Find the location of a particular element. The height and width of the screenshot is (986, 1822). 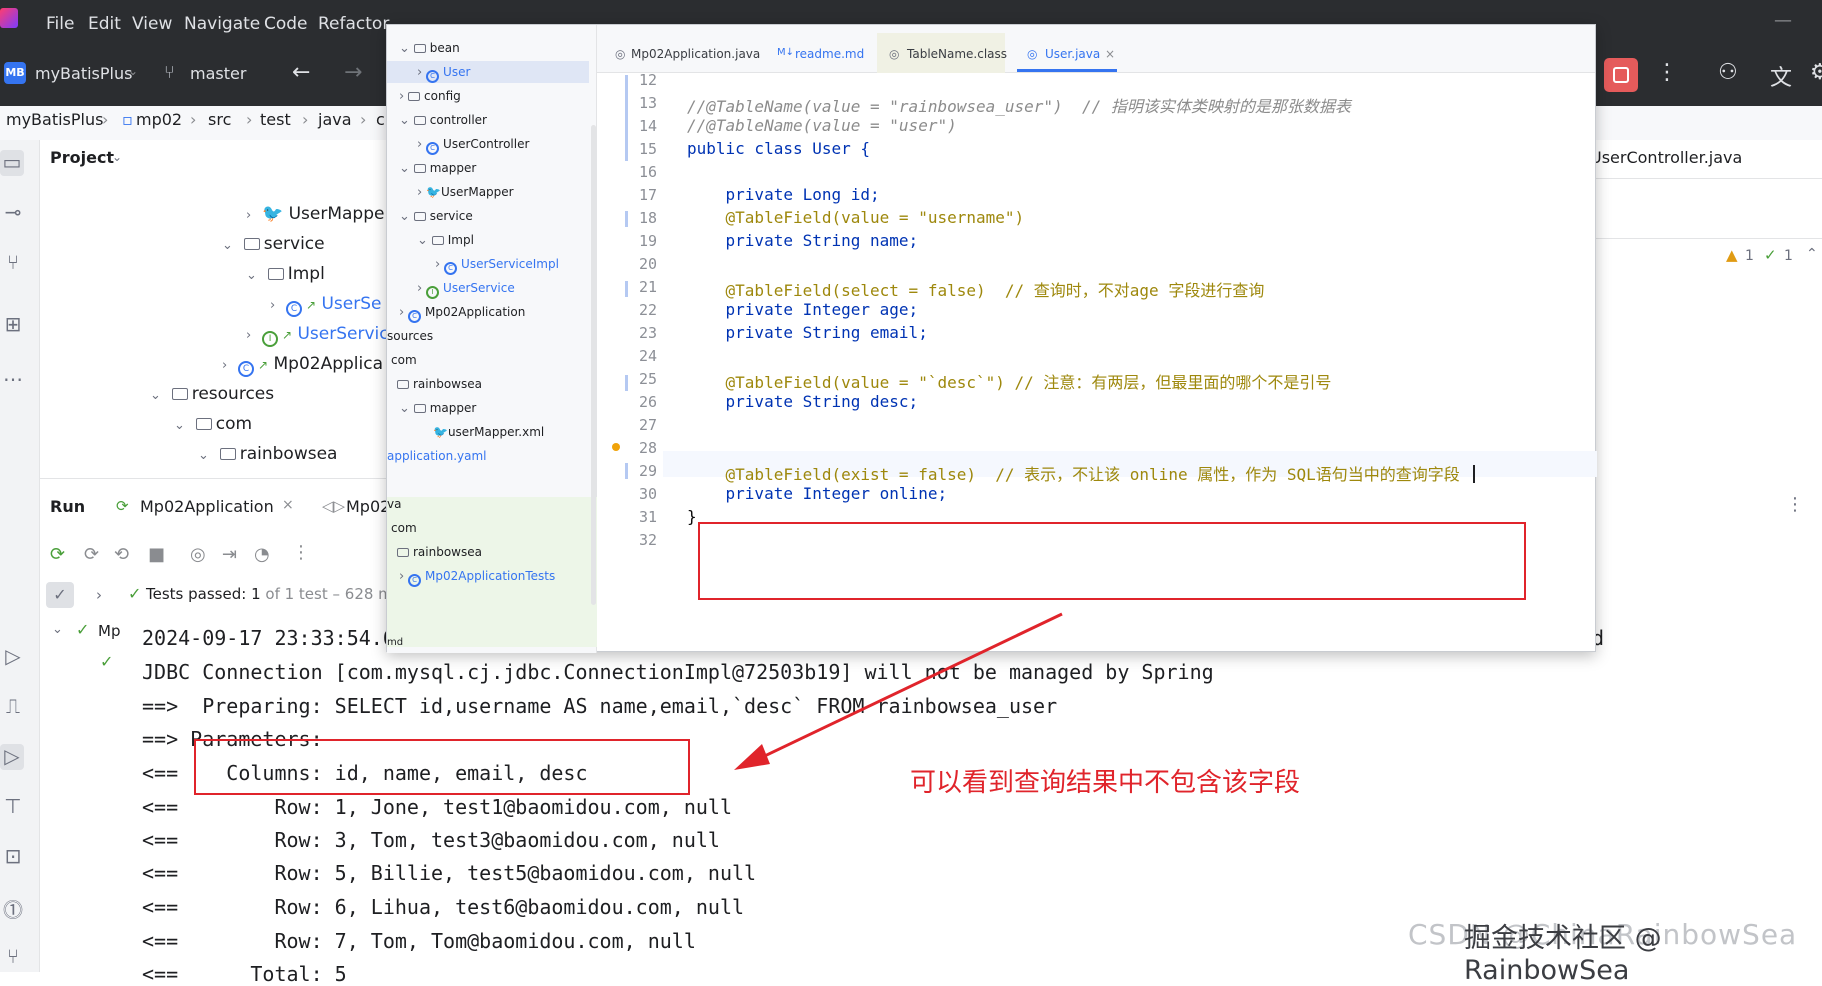

tab-usercontroller: UserController.java is located at coordinates (1666, 157).